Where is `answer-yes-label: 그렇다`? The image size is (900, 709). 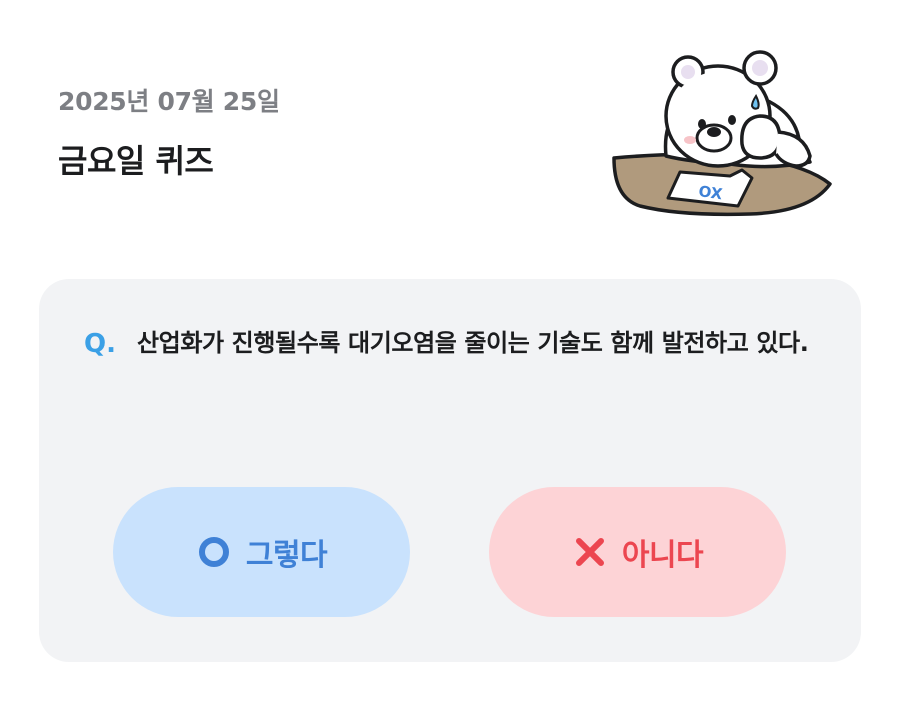
answer-yes-label: 그렇다 is located at coordinates (286, 555).